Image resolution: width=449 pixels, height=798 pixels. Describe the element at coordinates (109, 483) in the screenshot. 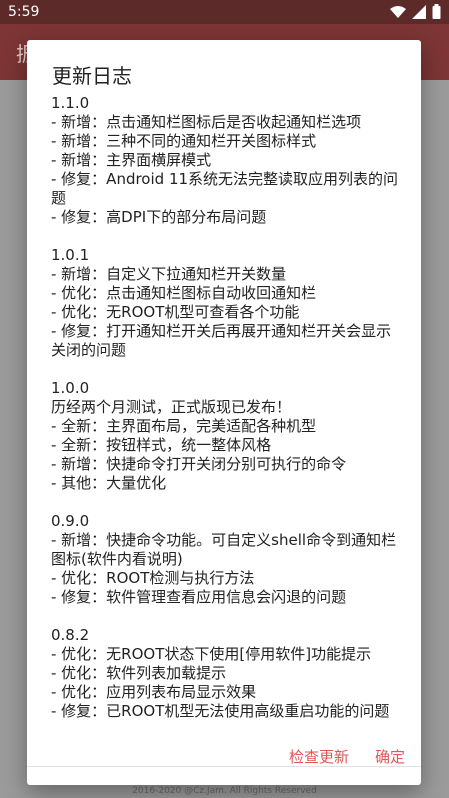

I see `release-line: - 其他：大量优化` at that location.